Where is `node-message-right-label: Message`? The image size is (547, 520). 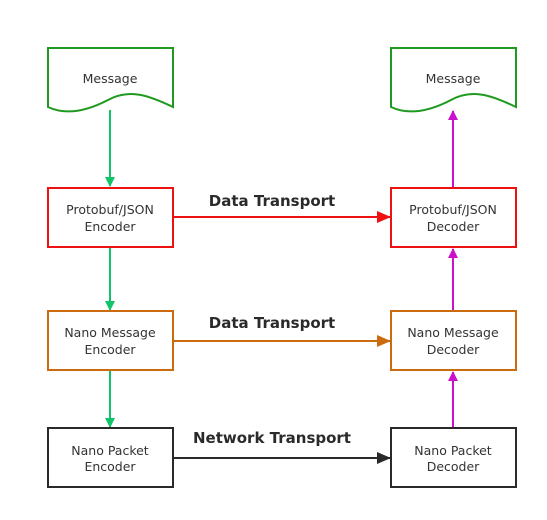
node-message-right-label: Message is located at coordinates (453, 78).